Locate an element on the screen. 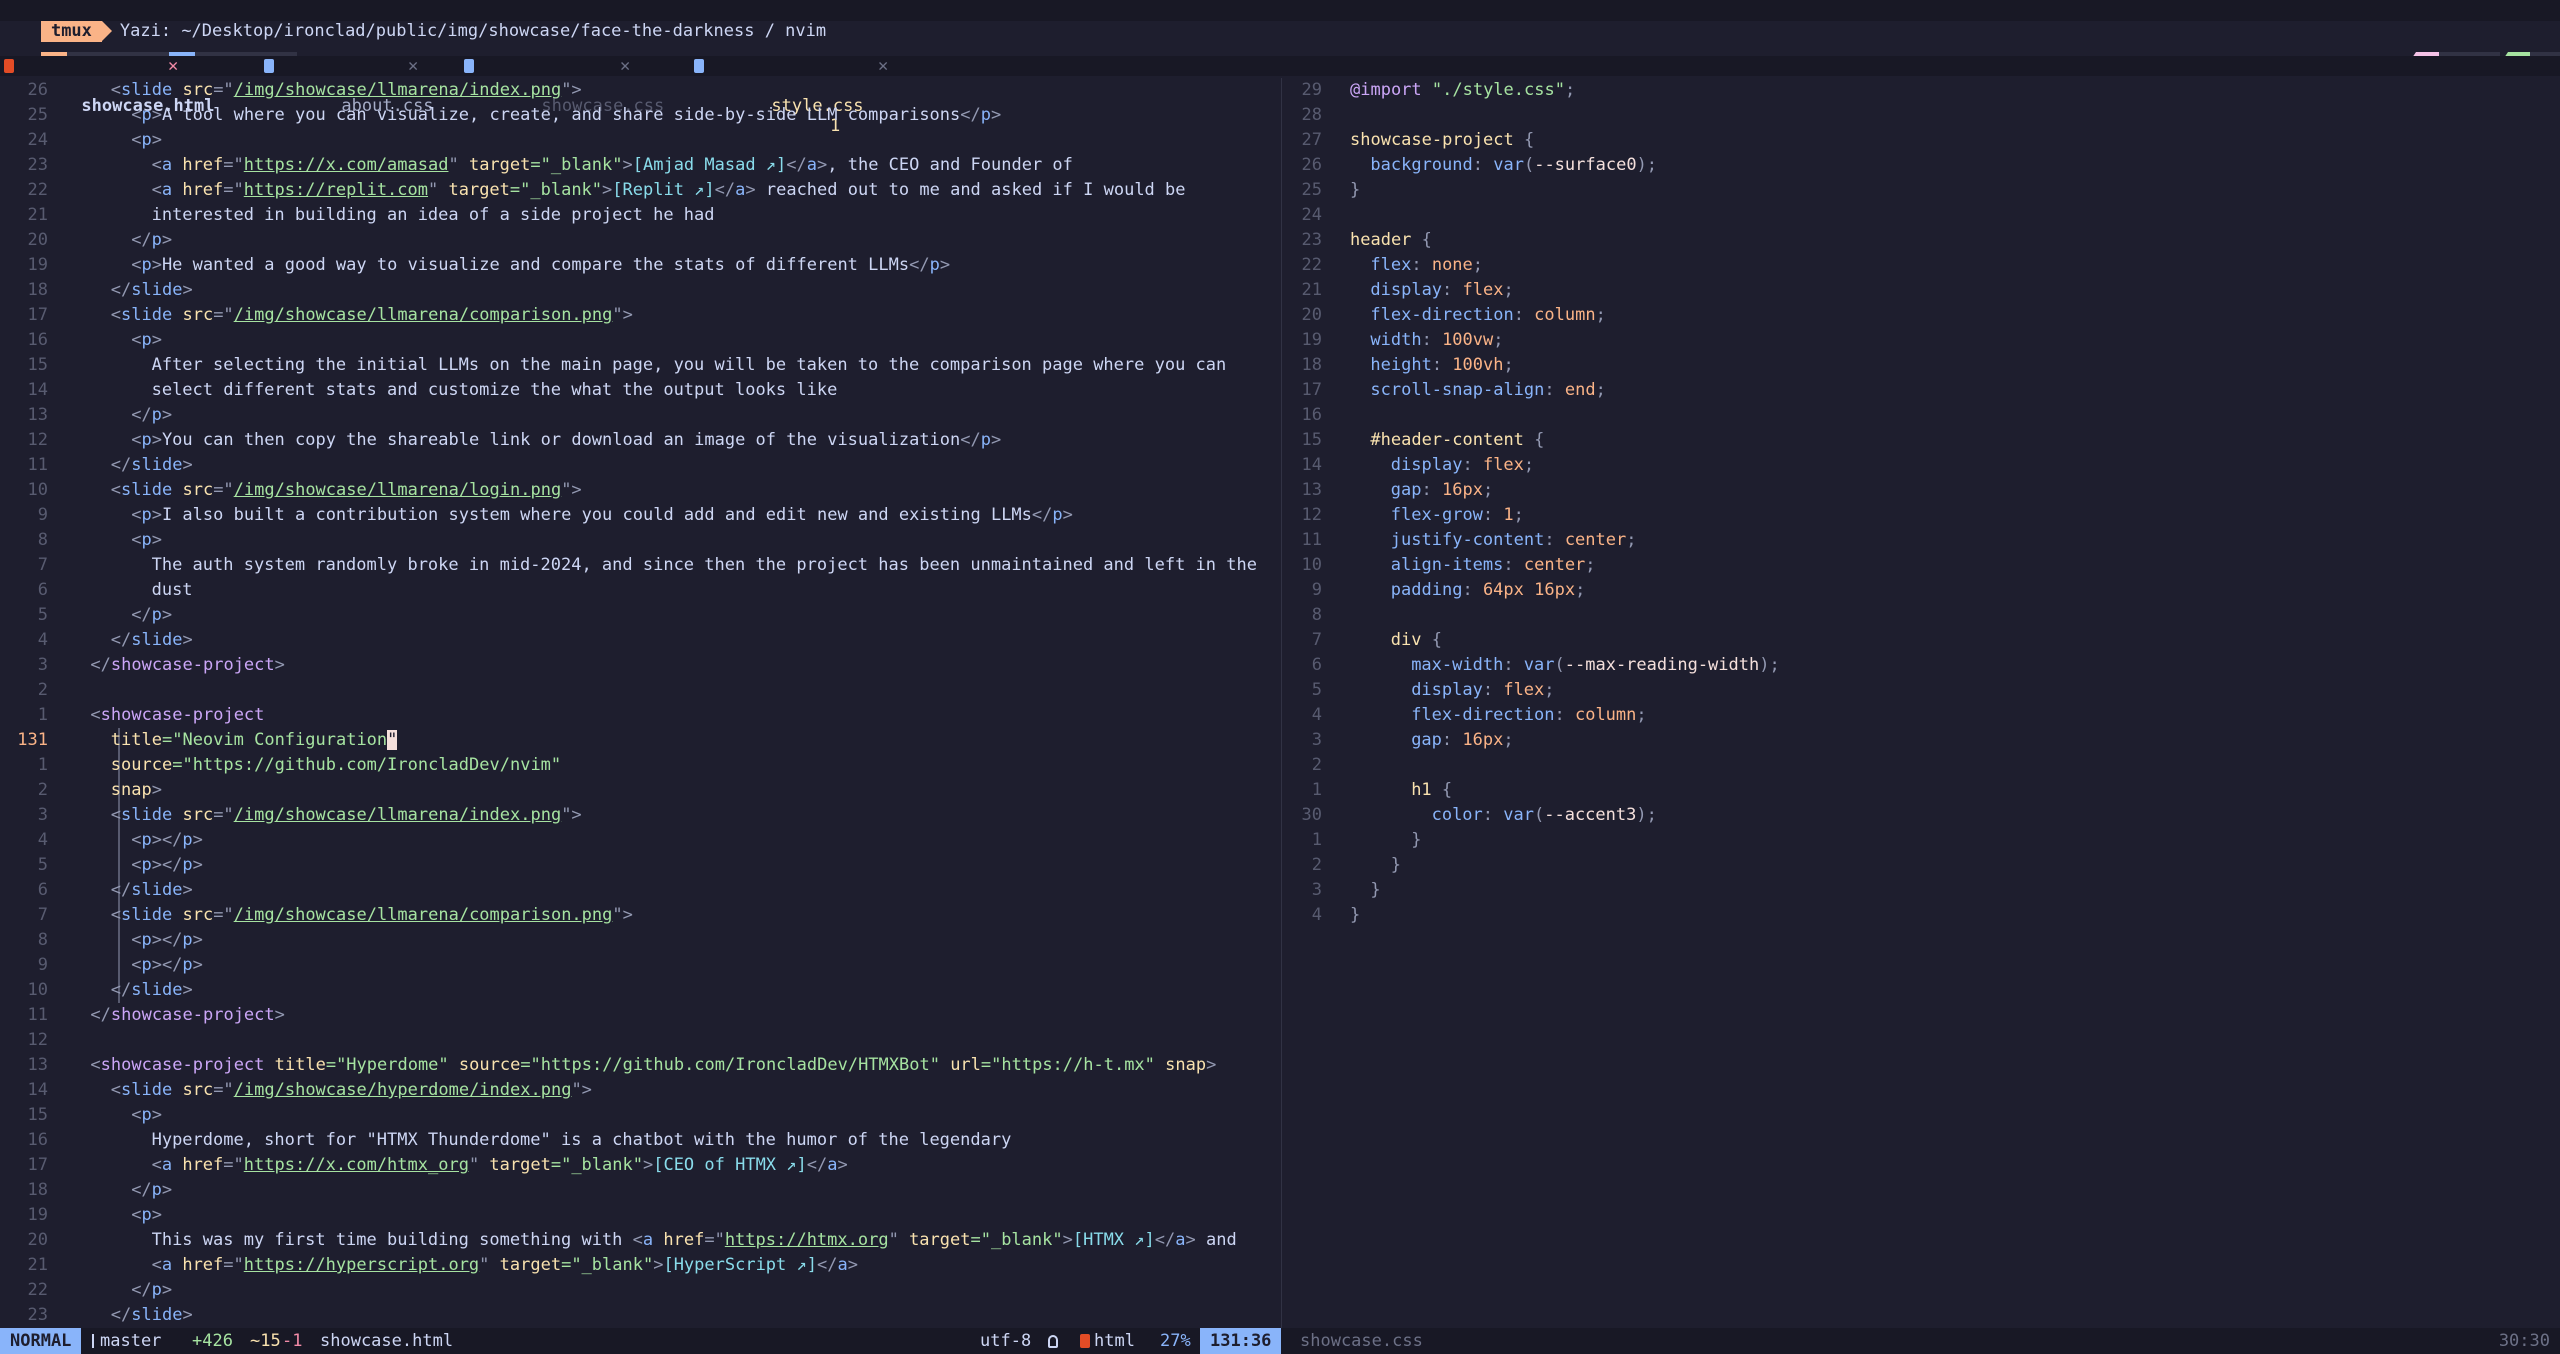 The width and height of the screenshot is (2560, 1354). code-line: 18 </slide> is located at coordinates (640, 290).